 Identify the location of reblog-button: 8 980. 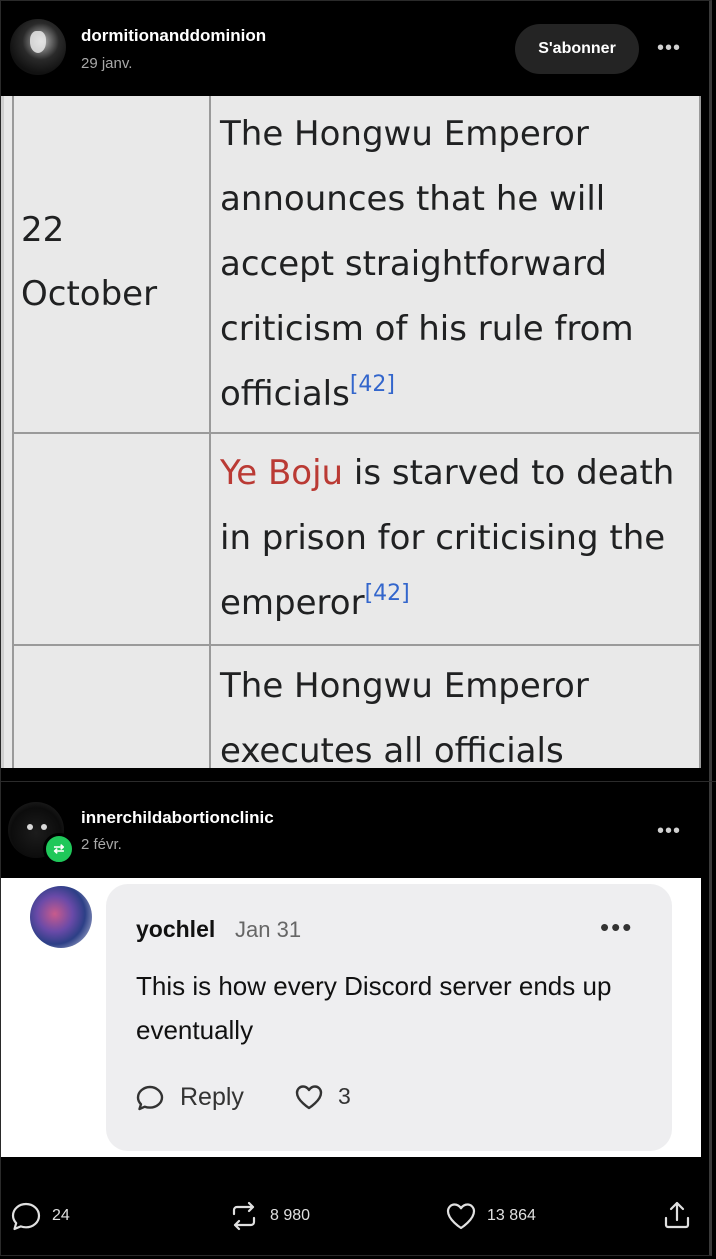
(269, 1216).